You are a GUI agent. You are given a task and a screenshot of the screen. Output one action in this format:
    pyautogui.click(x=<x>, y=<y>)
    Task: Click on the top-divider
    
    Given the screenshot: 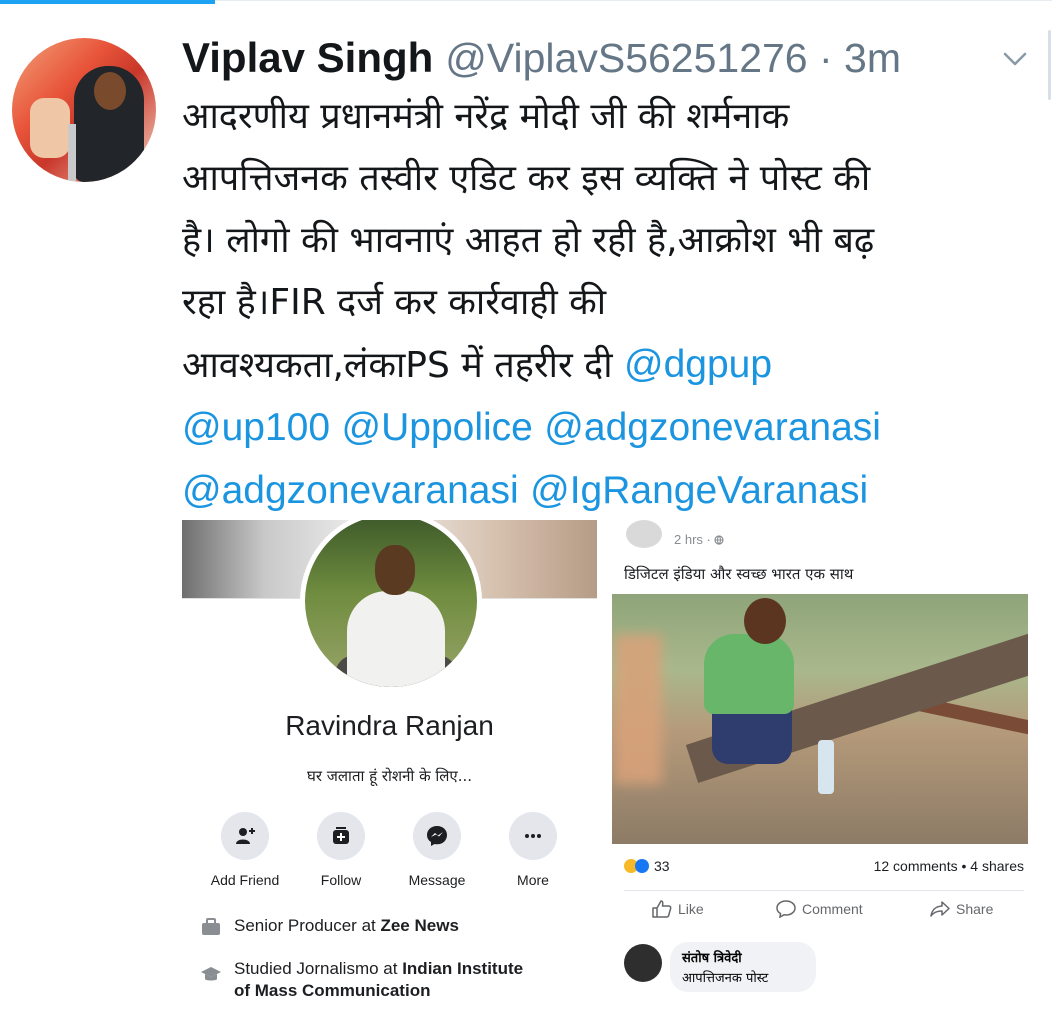 What is the action you would take?
    pyautogui.click(x=633, y=0)
    